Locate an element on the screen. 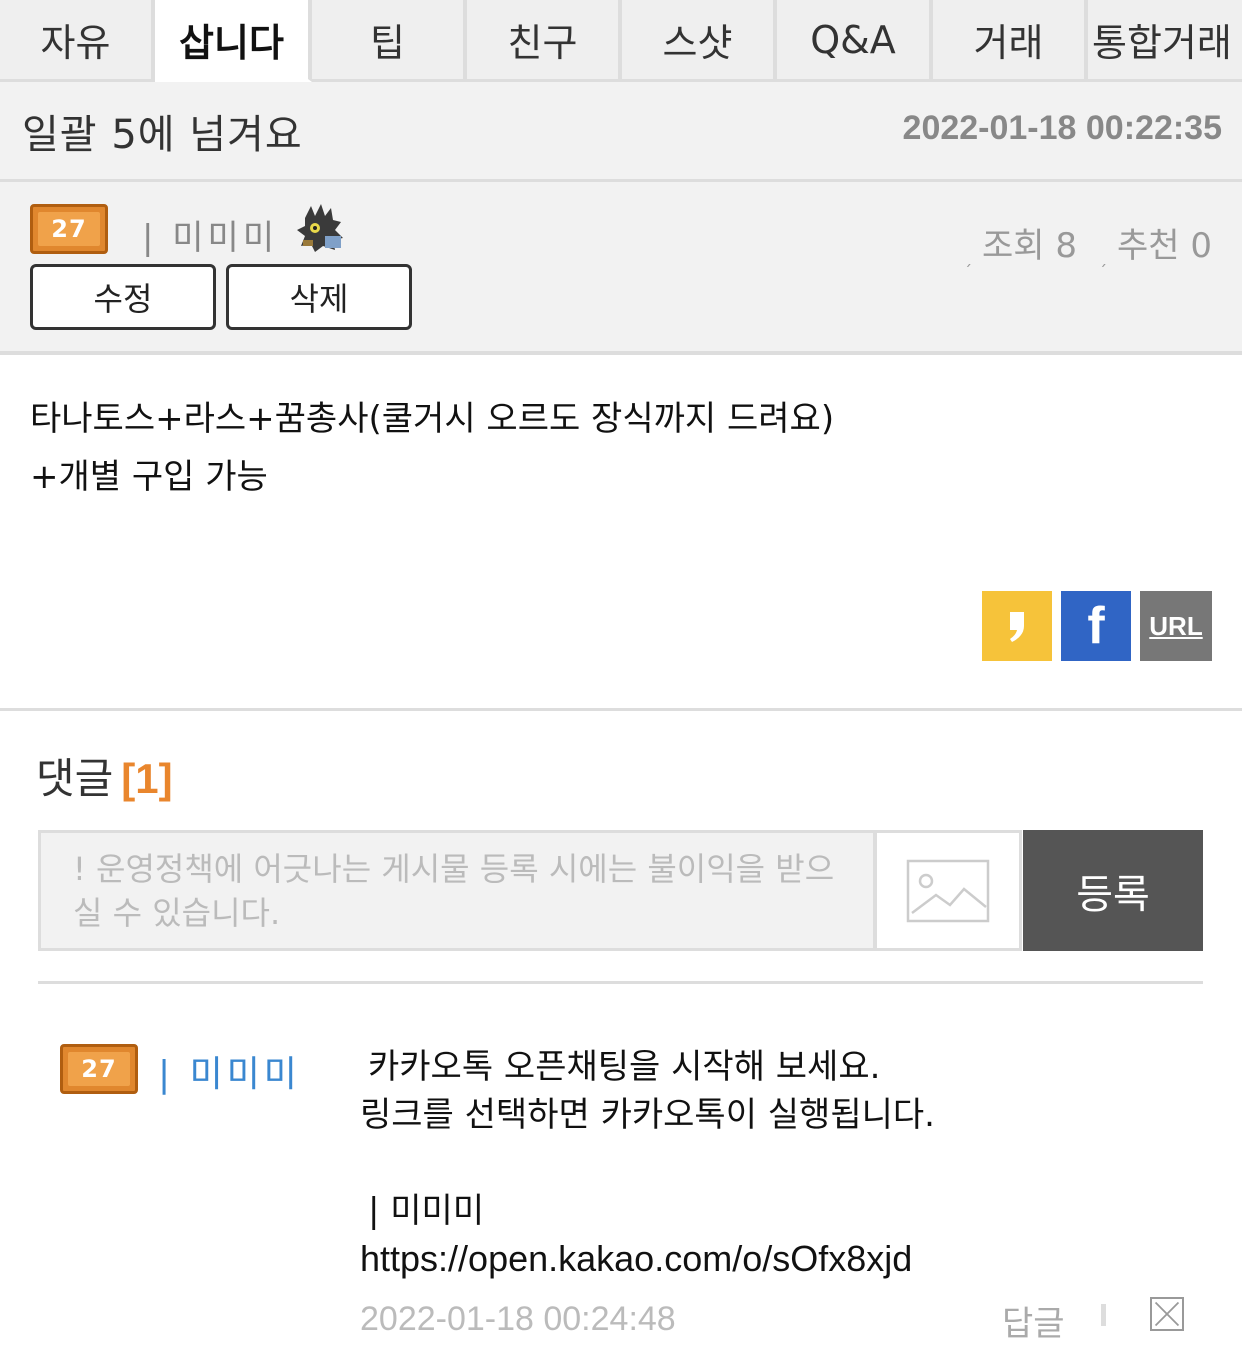 This screenshot has height=1349, width=1242. comments-title: 댓글 is located at coordinates (75, 778).